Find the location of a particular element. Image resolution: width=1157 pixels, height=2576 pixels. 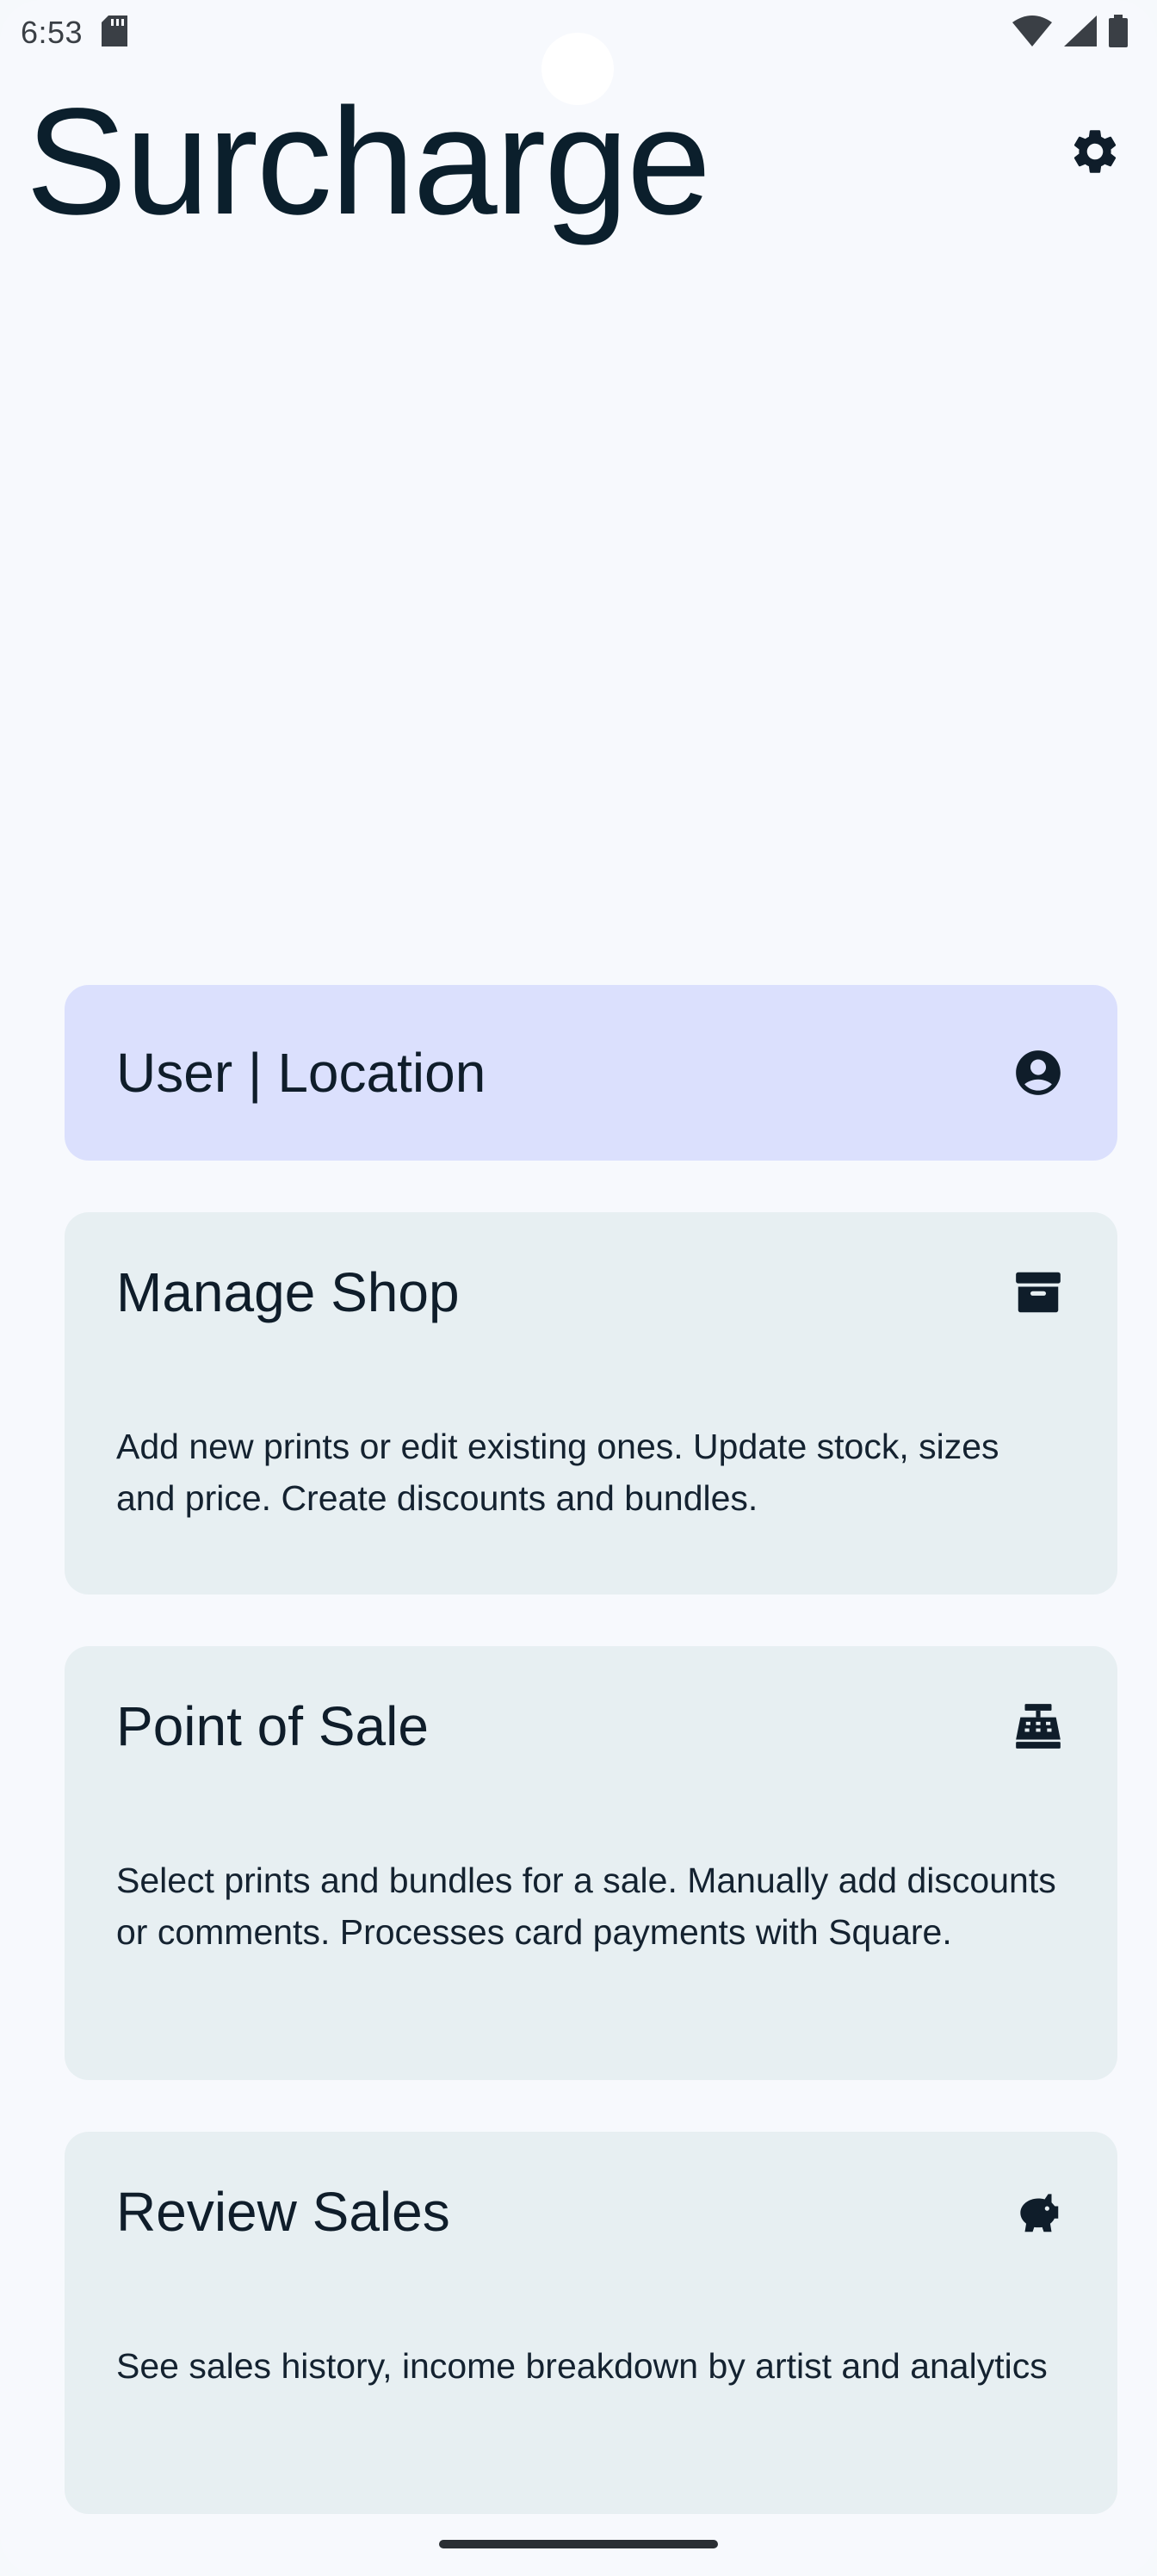

user-location-card: User | Location is located at coordinates (591, 1073).